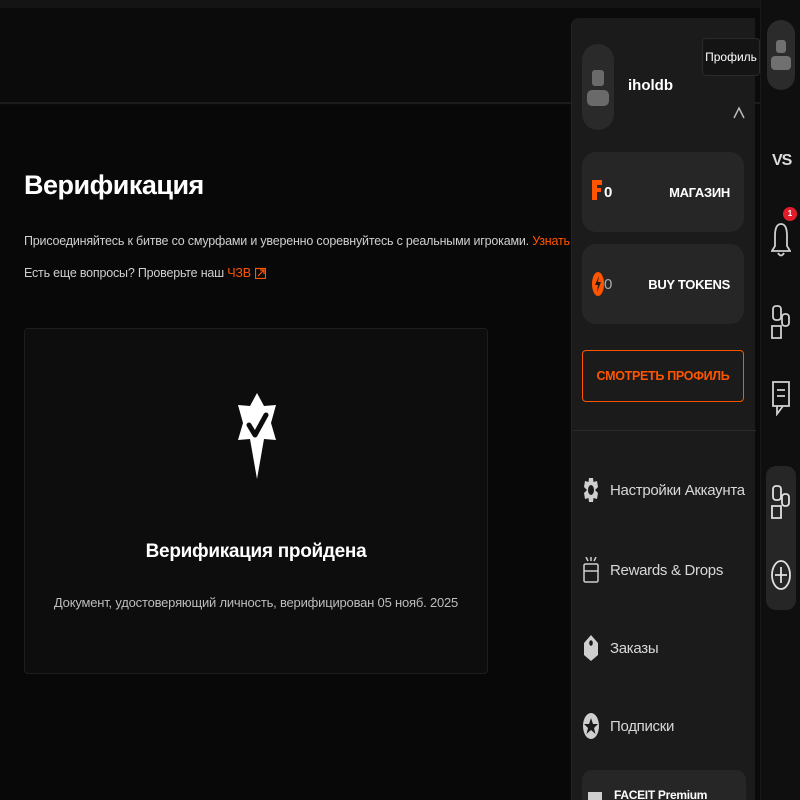 The image size is (800, 800). What do you see at coordinates (689, 284) in the screenshot?
I see `buy-tokens-label: BUY TOKENS` at bounding box center [689, 284].